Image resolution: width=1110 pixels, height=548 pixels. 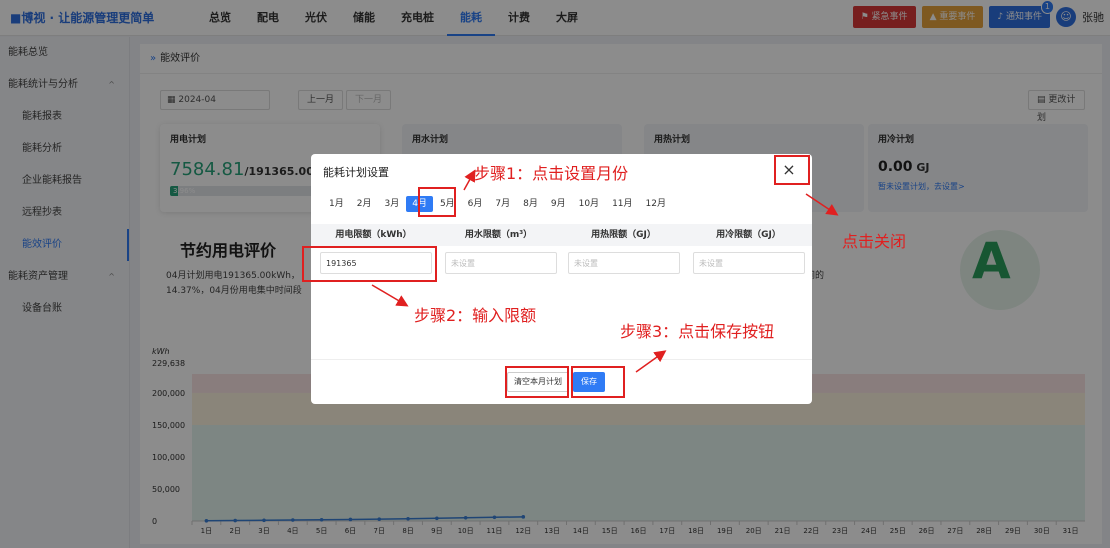 I want to click on arrow-step2, so click(x=390, y=295).